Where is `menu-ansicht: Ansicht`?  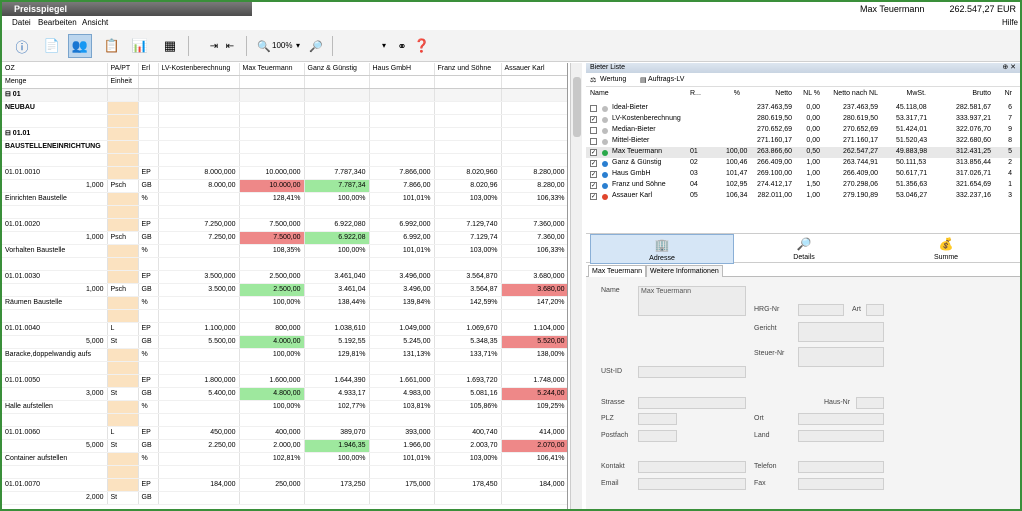
menu-ansicht: Ansicht is located at coordinates (95, 22).